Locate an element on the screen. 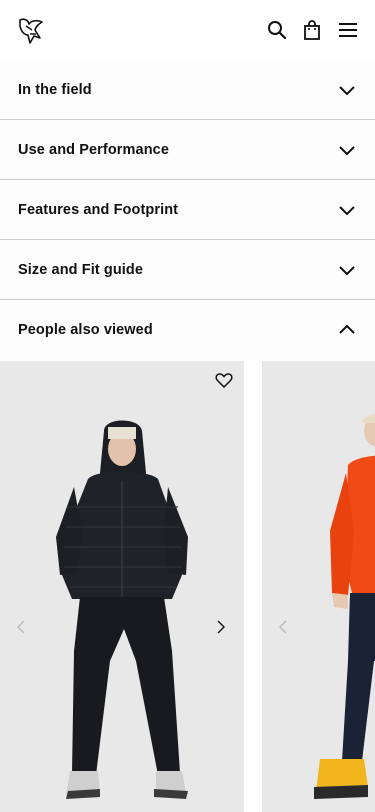  shopping-bag-icon is located at coordinates (312, 30).